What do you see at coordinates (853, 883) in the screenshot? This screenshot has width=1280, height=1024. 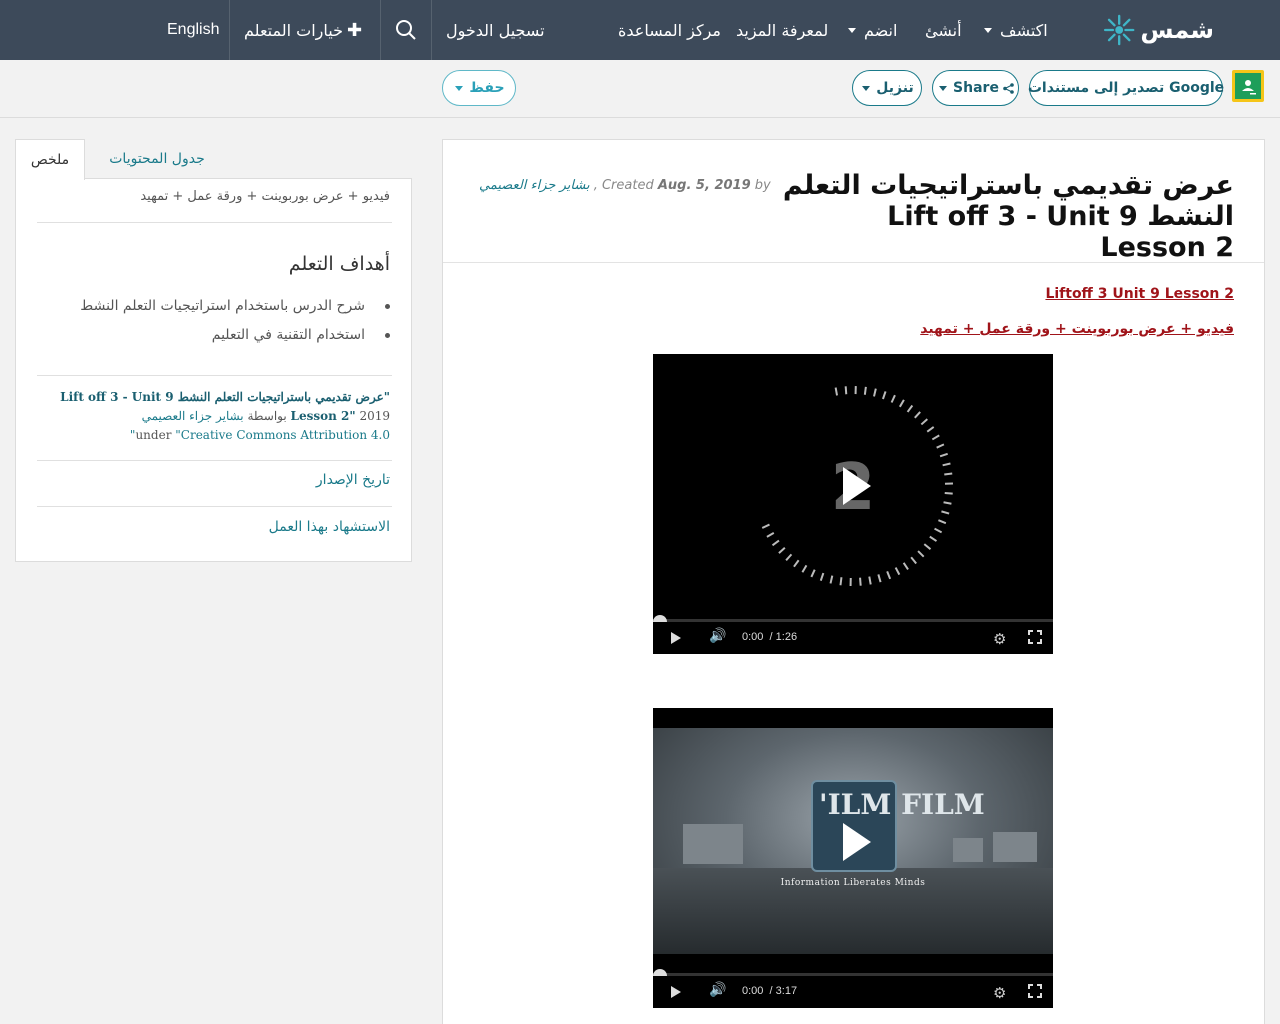 I see `film-caption: Information Liberates Minds` at bounding box center [853, 883].